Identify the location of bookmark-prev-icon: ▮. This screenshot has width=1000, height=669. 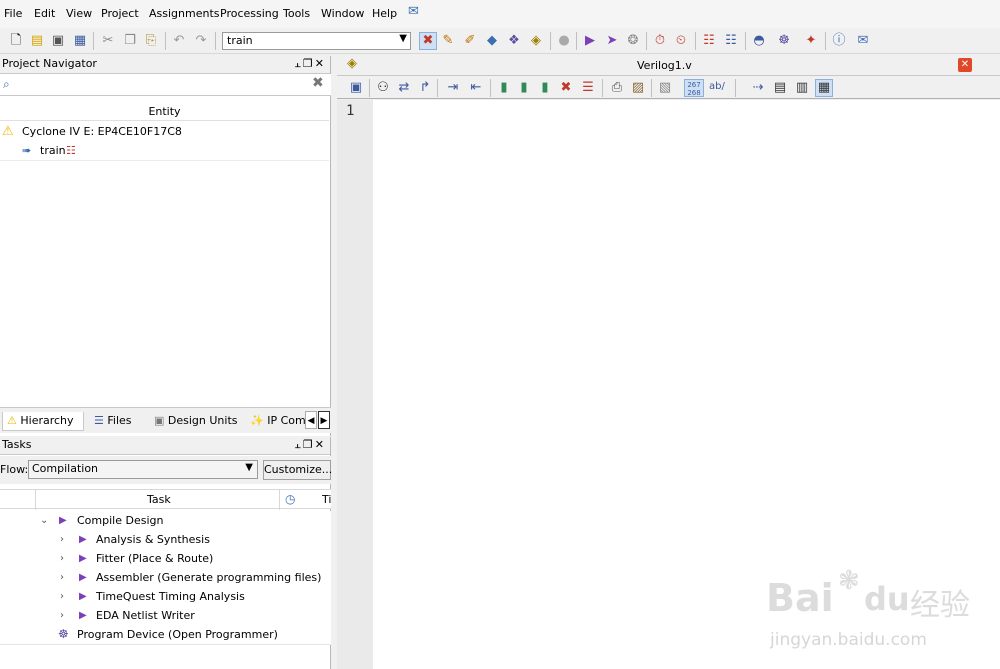
(545, 88).